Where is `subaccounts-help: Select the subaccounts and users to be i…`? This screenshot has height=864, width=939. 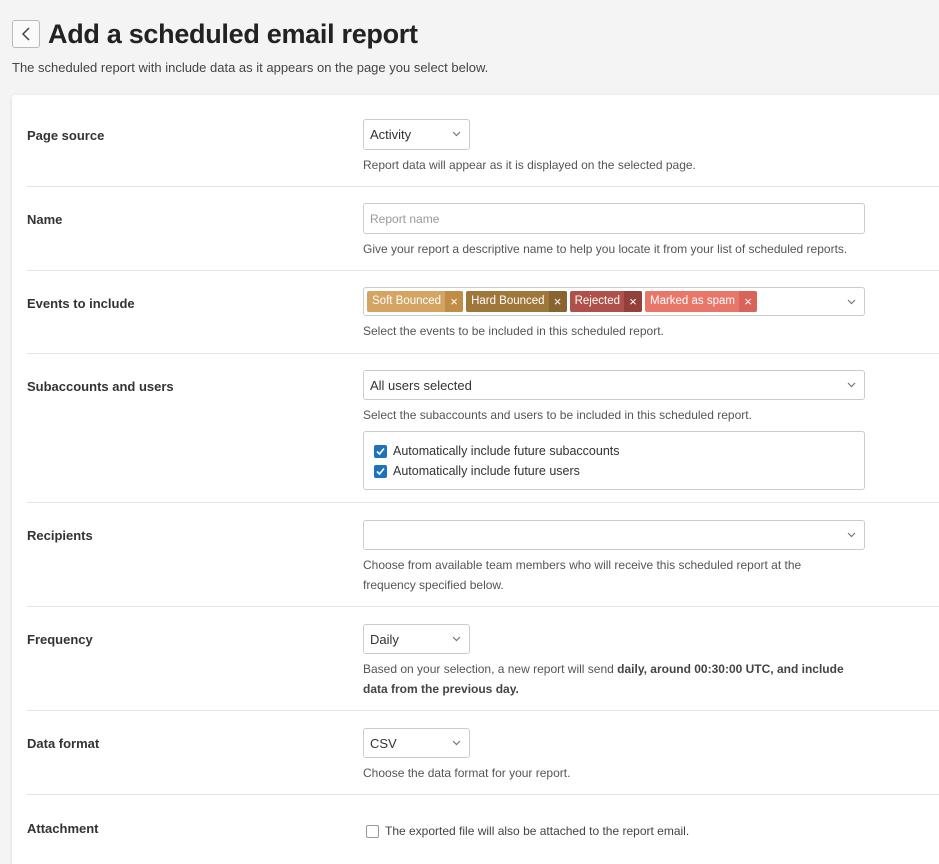
subaccounts-help: Select the subaccounts and users to be i… is located at coordinates (557, 415).